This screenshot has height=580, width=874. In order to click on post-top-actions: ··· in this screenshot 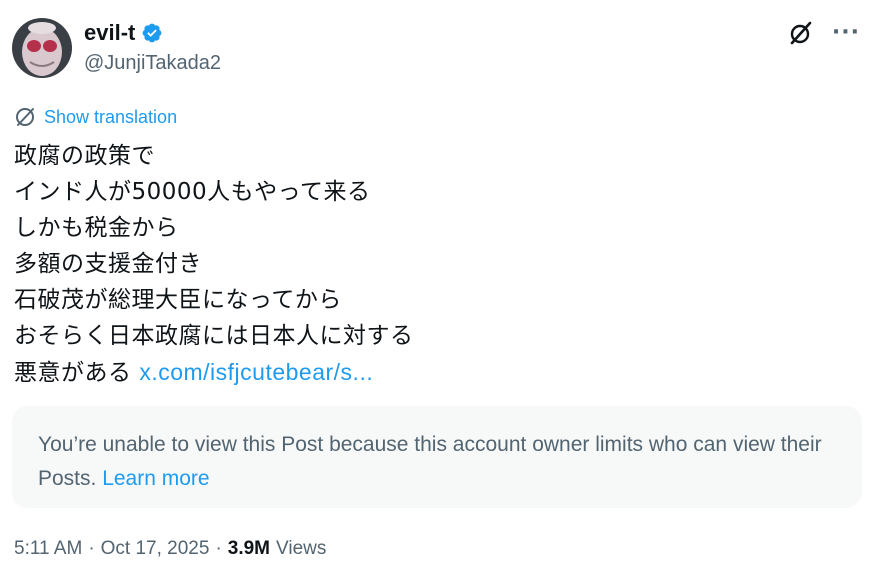, I will do `click(824, 33)`.